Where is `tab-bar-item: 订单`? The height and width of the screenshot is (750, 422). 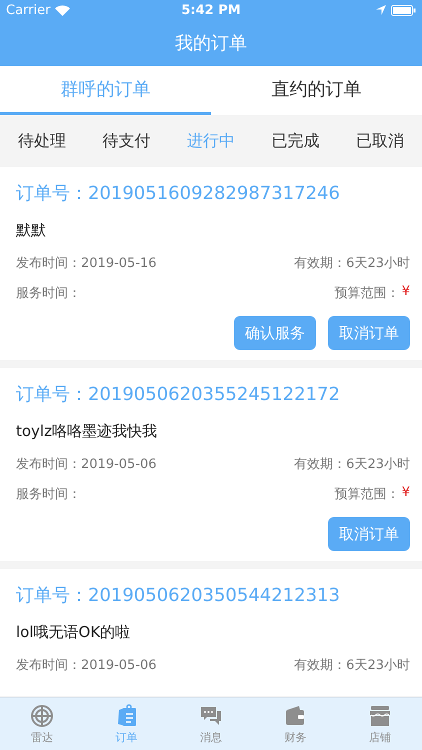 tab-bar-item: 订单 is located at coordinates (126, 724).